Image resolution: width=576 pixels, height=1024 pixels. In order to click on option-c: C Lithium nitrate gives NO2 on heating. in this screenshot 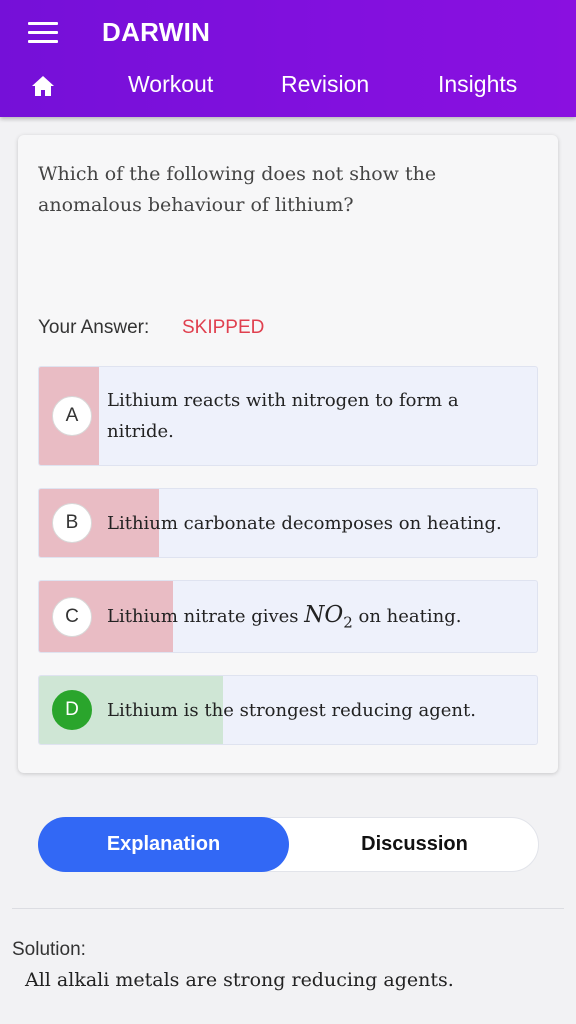, I will do `click(288, 616)`.